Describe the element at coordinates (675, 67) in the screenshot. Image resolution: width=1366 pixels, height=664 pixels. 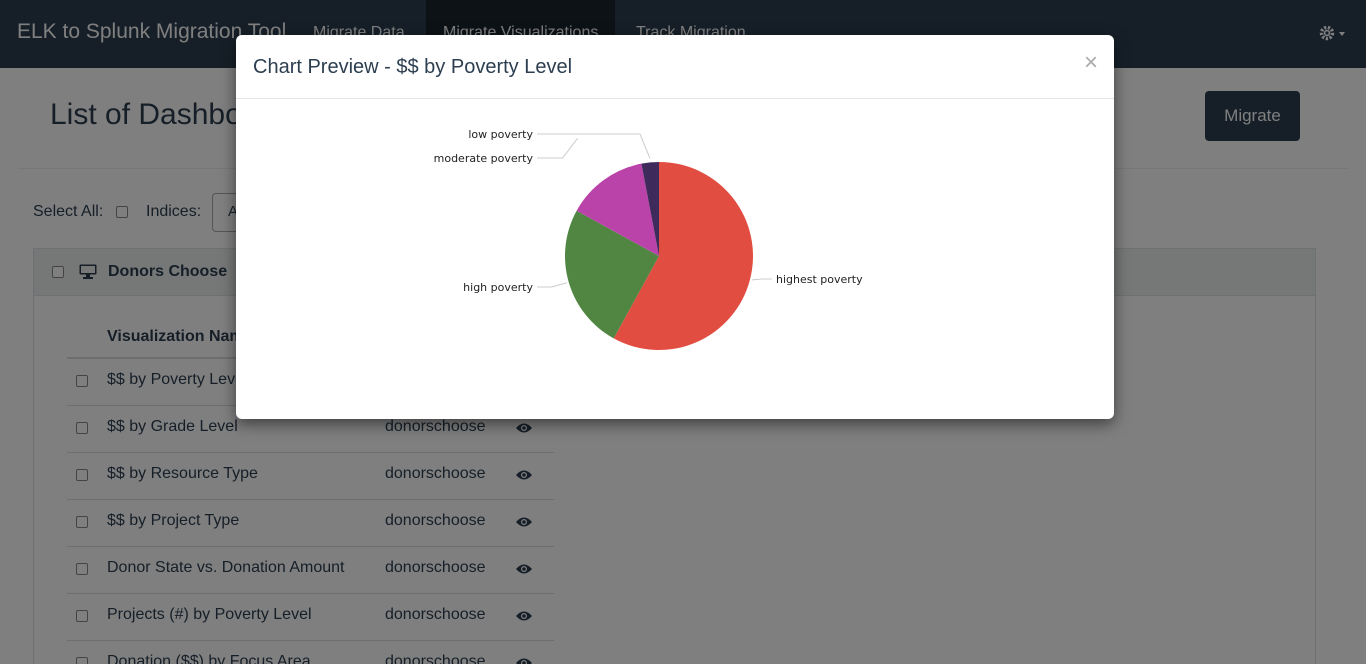
I see `modal-header: Chart Preview - $$ by Poverty Level ×` at that location.